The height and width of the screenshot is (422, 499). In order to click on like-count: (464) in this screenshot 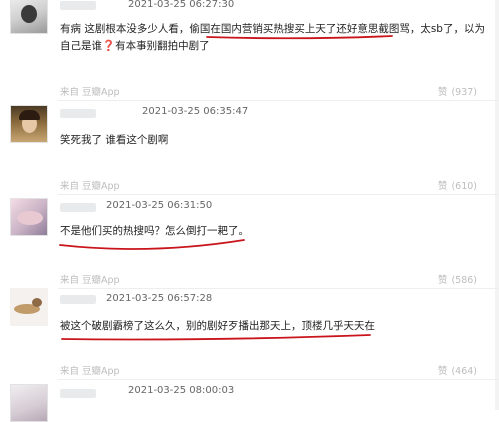, I will do `click(464, 371)`.